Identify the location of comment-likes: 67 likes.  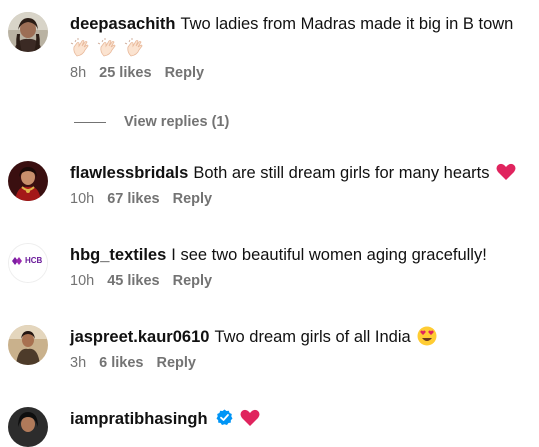
(133, 199).